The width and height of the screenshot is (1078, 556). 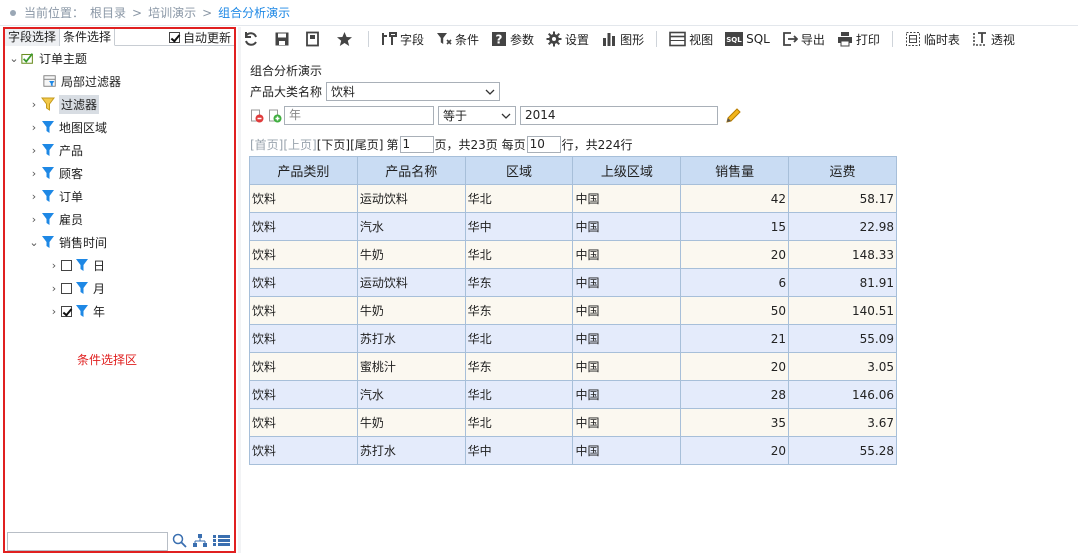 What do you see at coordinates (567, 39) in the screenshot?
I see `settings-button: 设置` at bounding box center [567, 39].